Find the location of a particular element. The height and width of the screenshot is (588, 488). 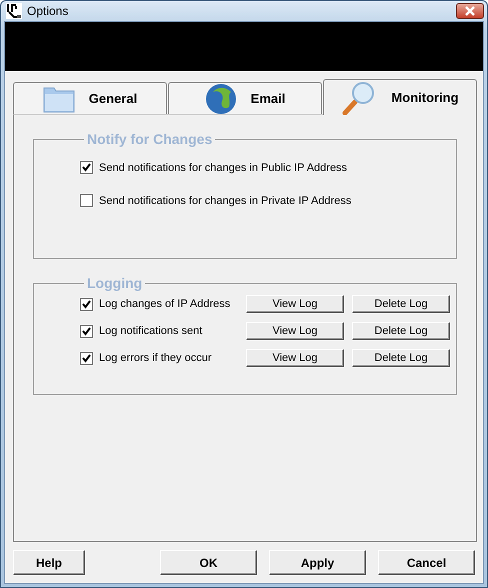

close-icon is located at coordinates (470, 11).